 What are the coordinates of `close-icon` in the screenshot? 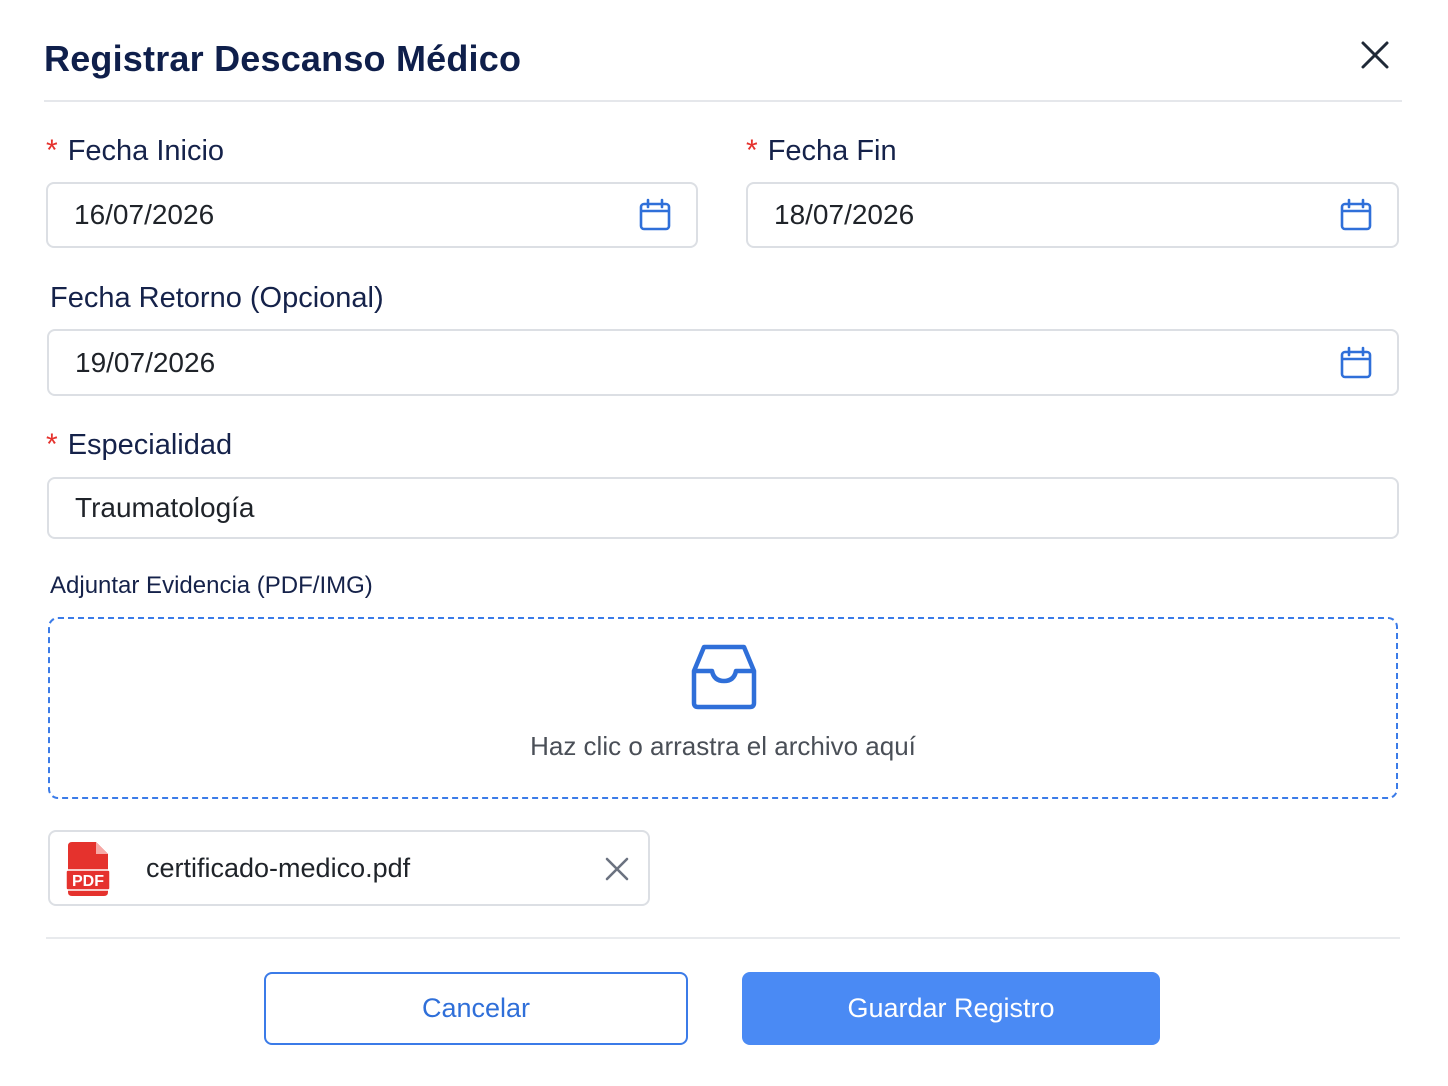 It's located at (1375, 55).